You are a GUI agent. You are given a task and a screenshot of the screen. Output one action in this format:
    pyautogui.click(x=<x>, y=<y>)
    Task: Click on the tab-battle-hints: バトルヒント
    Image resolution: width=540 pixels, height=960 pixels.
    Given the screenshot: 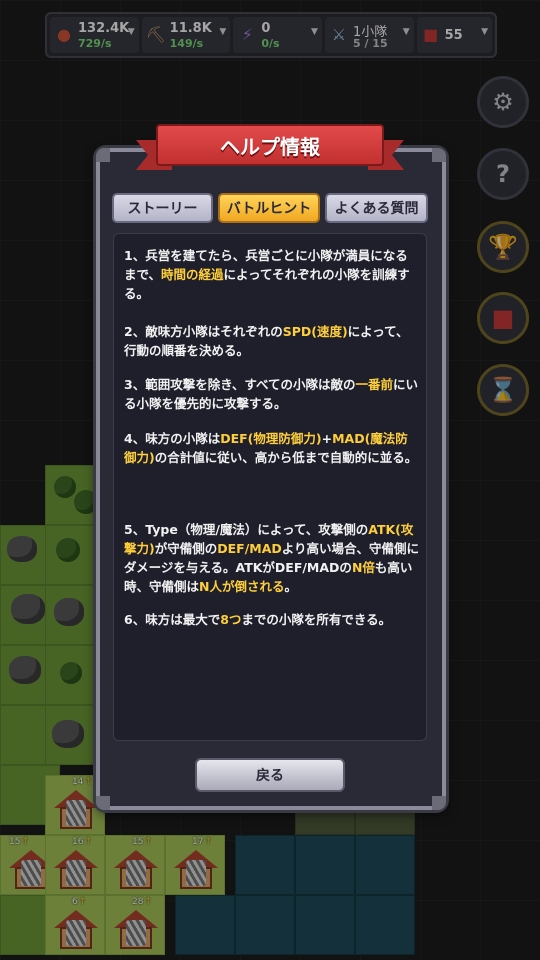 What is the action you would take?
    pyautogui.click(x=269, y=208)
    